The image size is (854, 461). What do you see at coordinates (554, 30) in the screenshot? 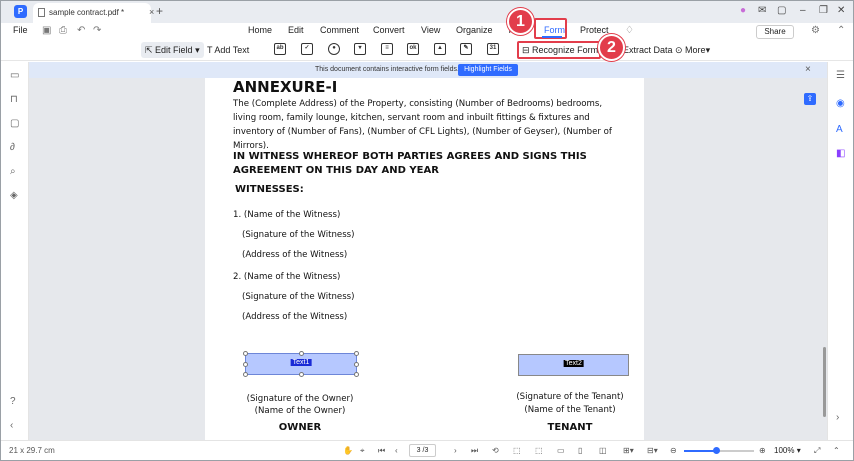
I see `tab-form: Form` at bounding box center [554, 30].